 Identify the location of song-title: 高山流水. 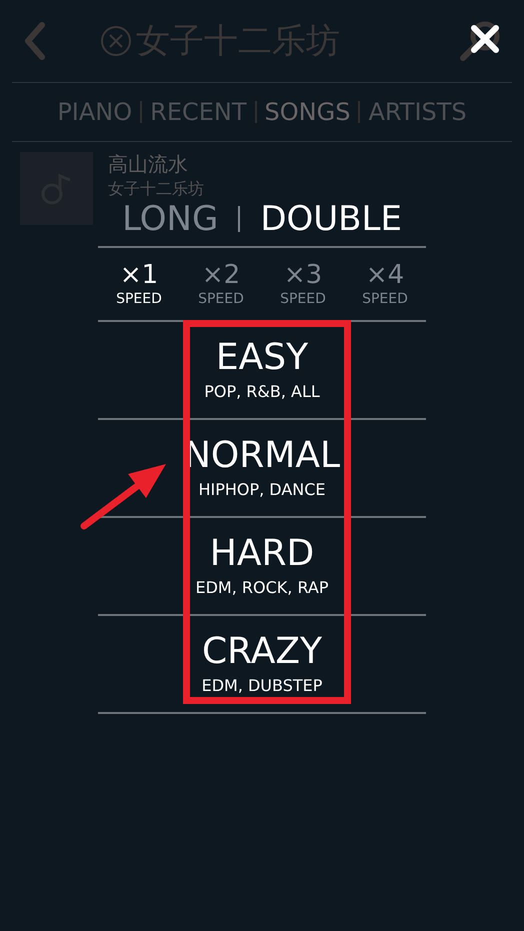
(148, 164).